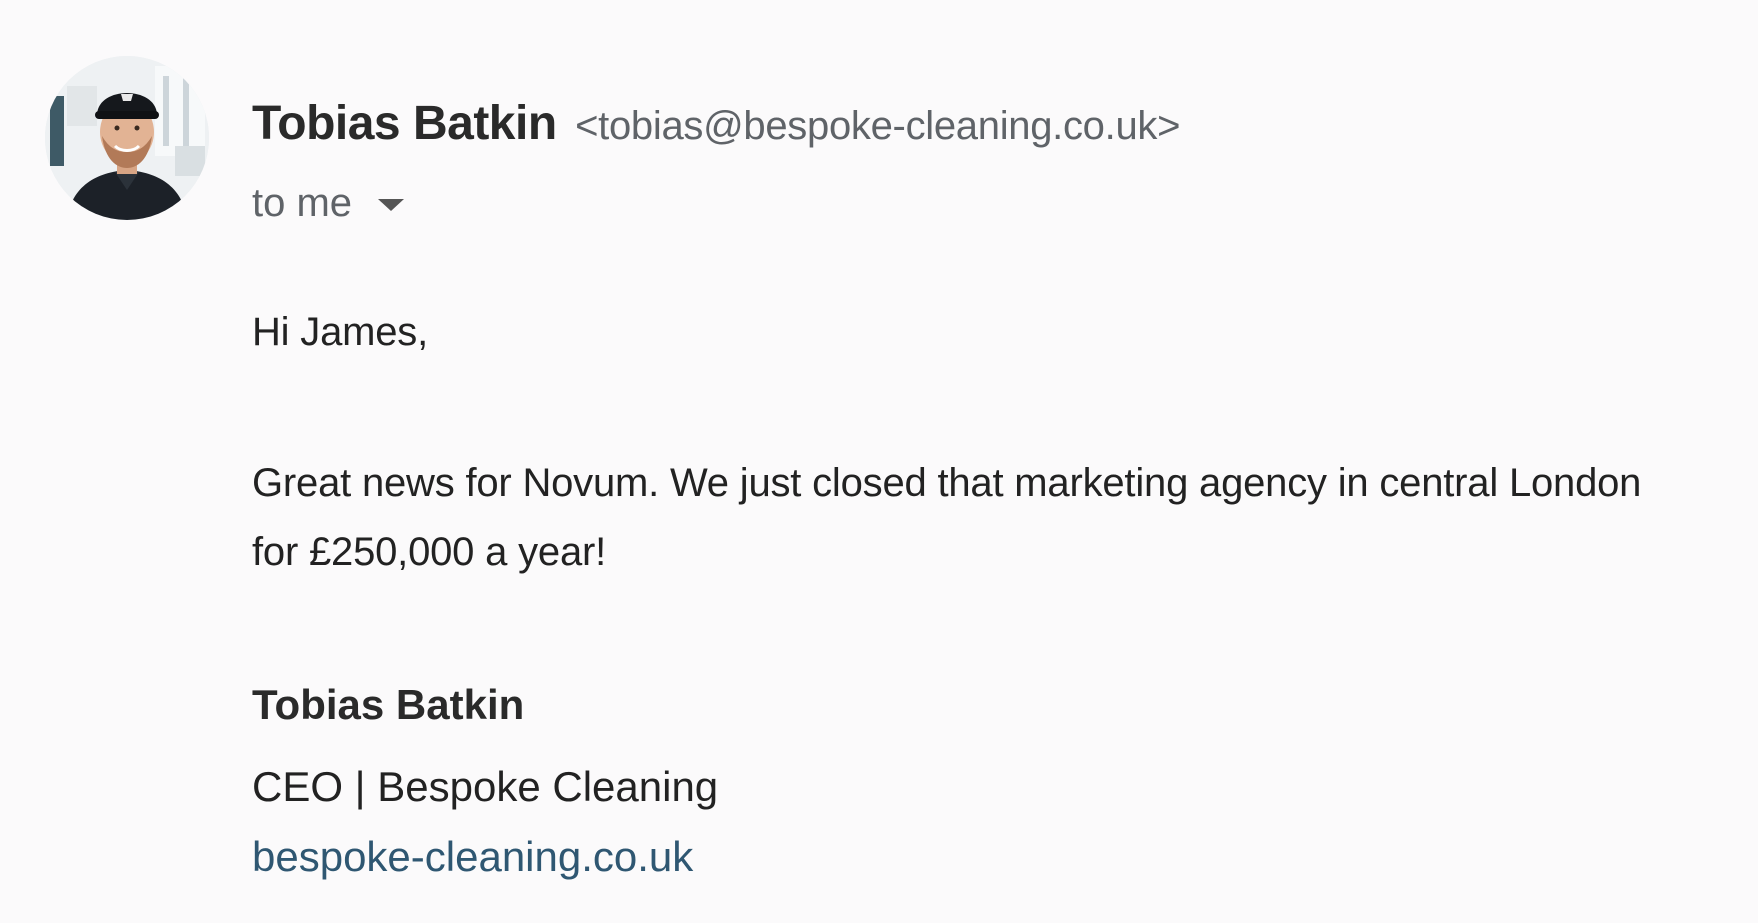  Describe the element at coordinates (404, 123) in the screenshot. I see `sender-name: Tobias Batkin` at that location.